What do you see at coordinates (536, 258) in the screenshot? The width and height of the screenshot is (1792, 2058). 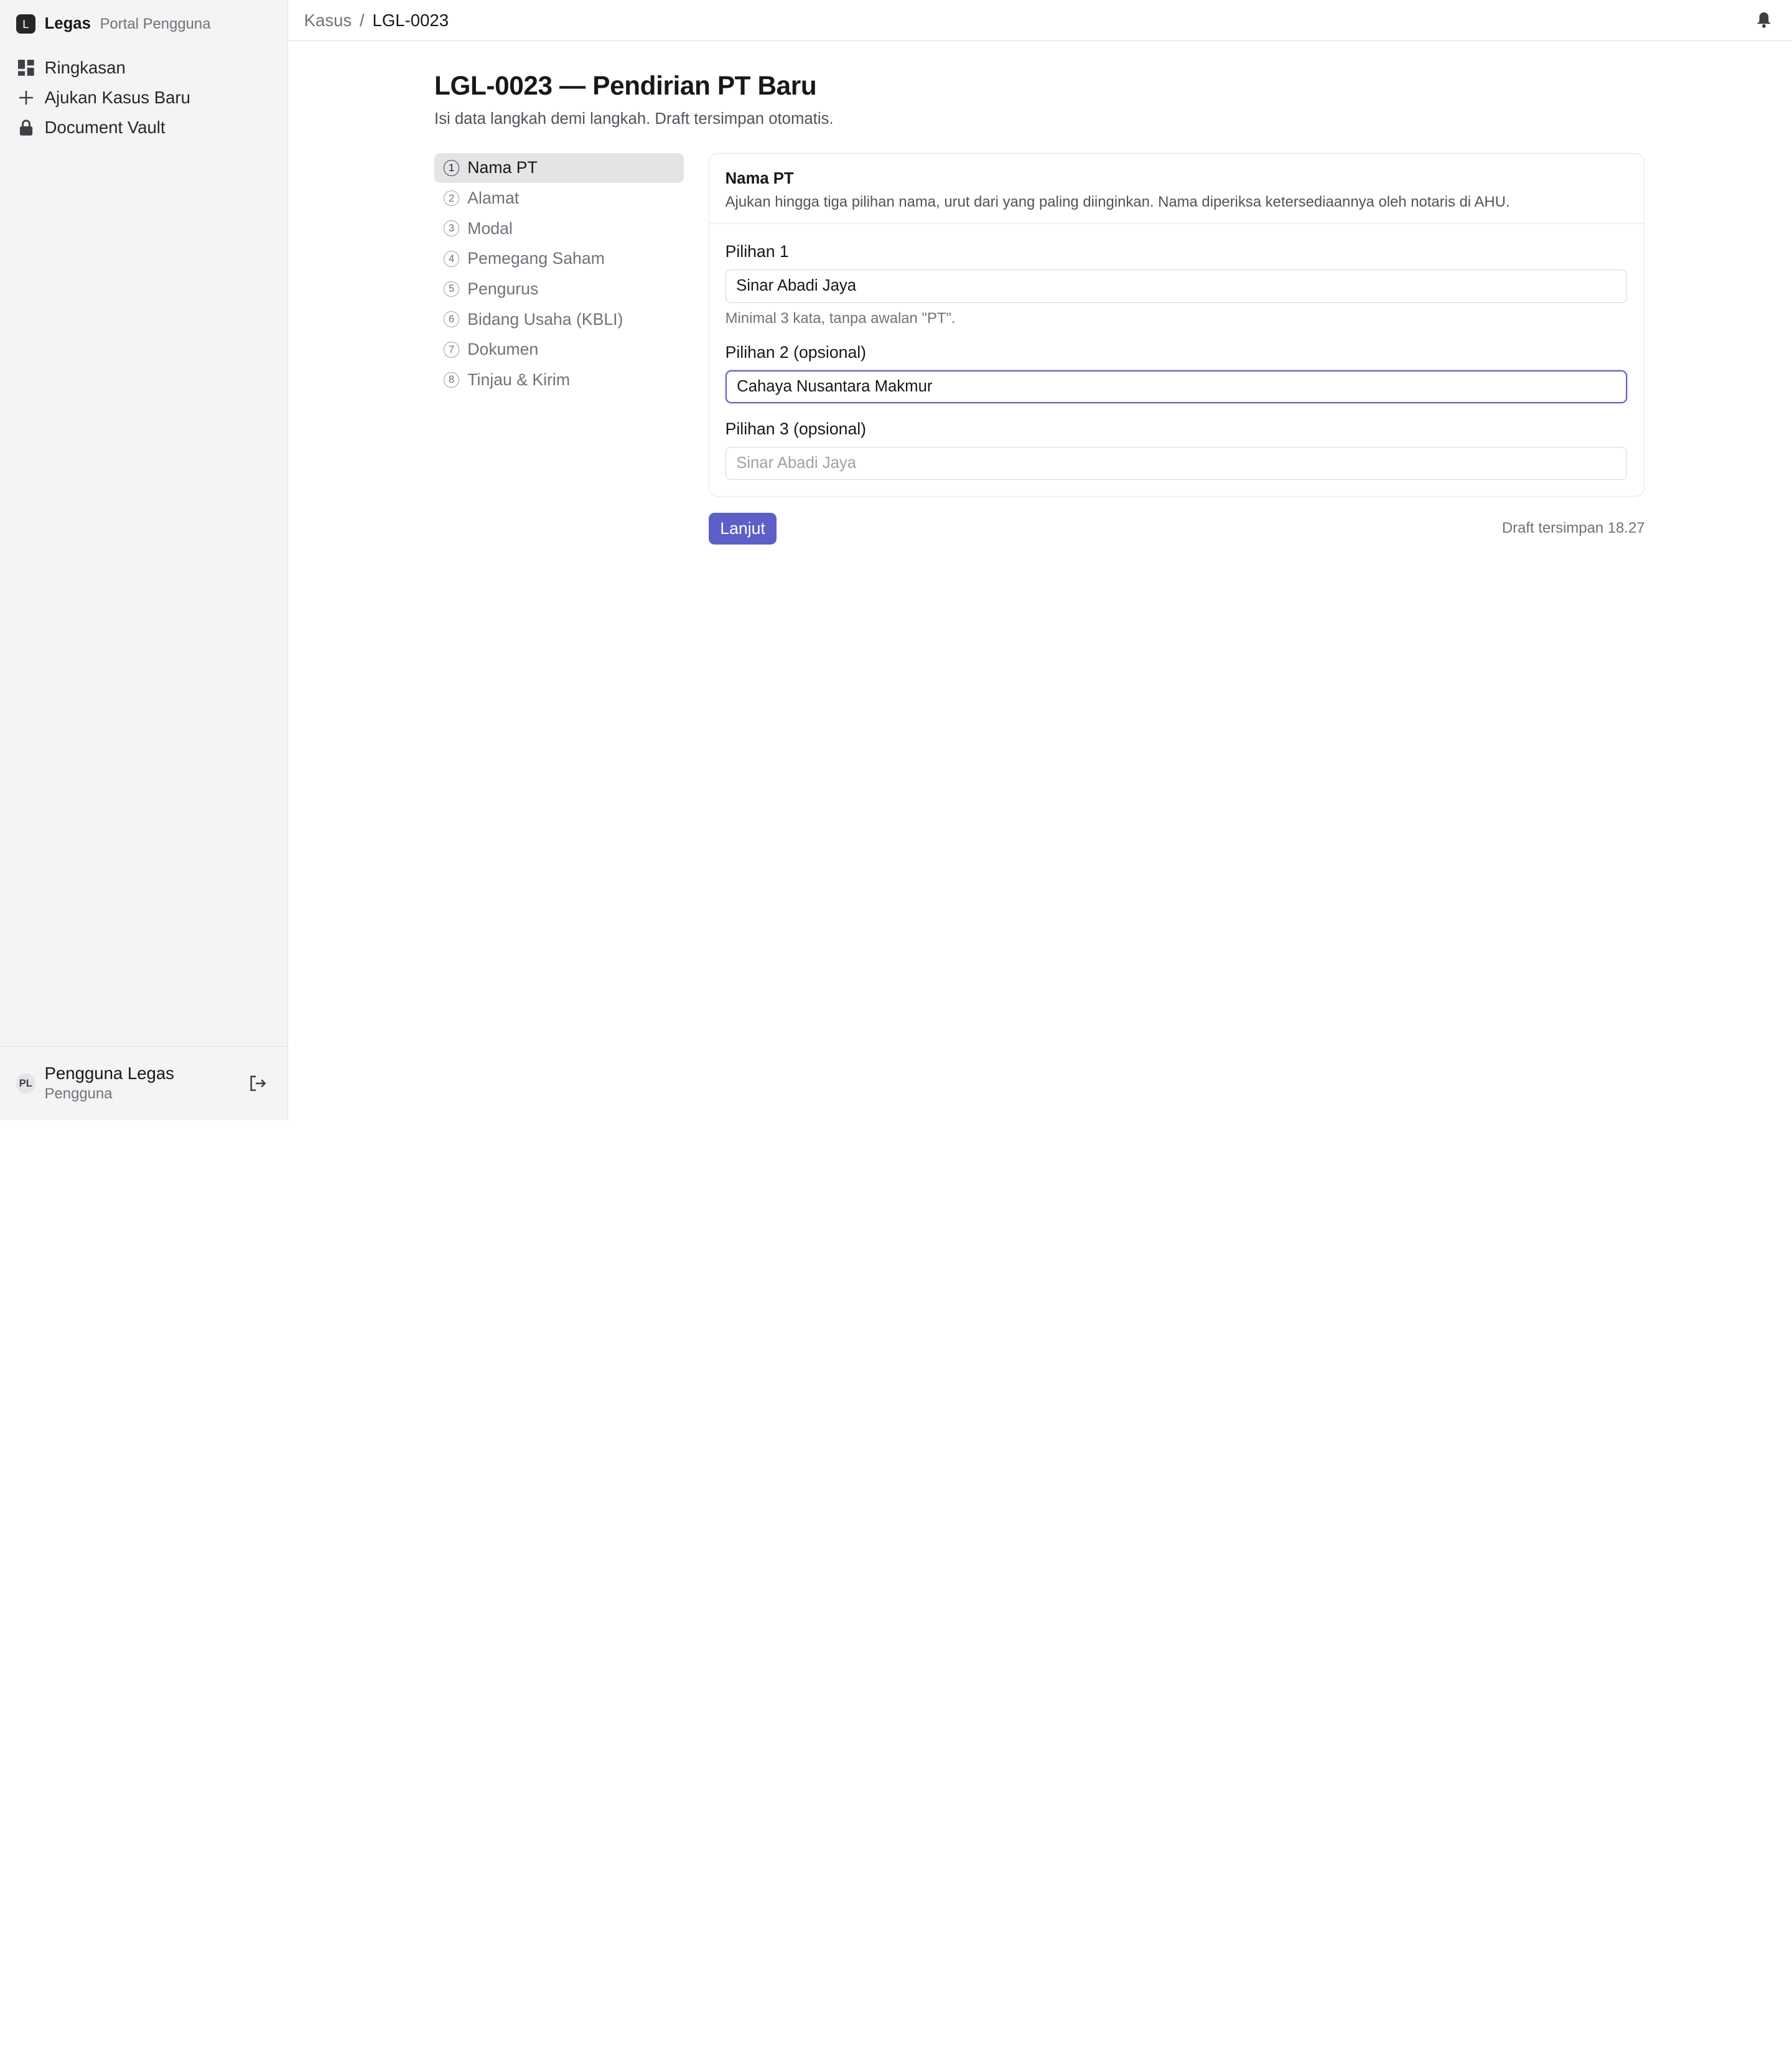 I see `step-label: Pemegang Saham` at bounding box center [536, 258].